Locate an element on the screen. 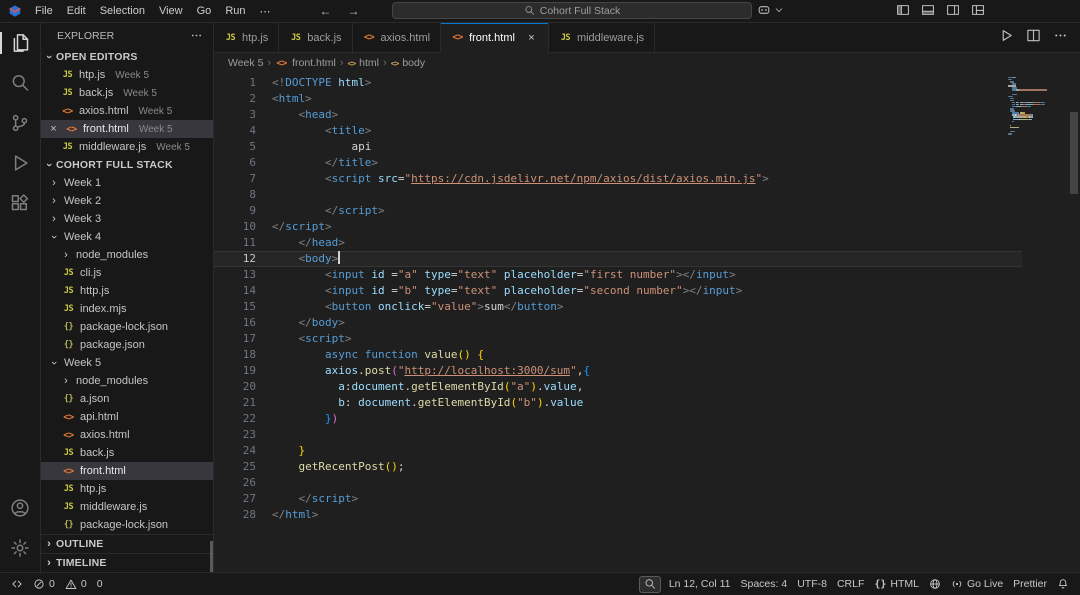  code-line-12: 12 <body> is located at coordinates (618, 259).